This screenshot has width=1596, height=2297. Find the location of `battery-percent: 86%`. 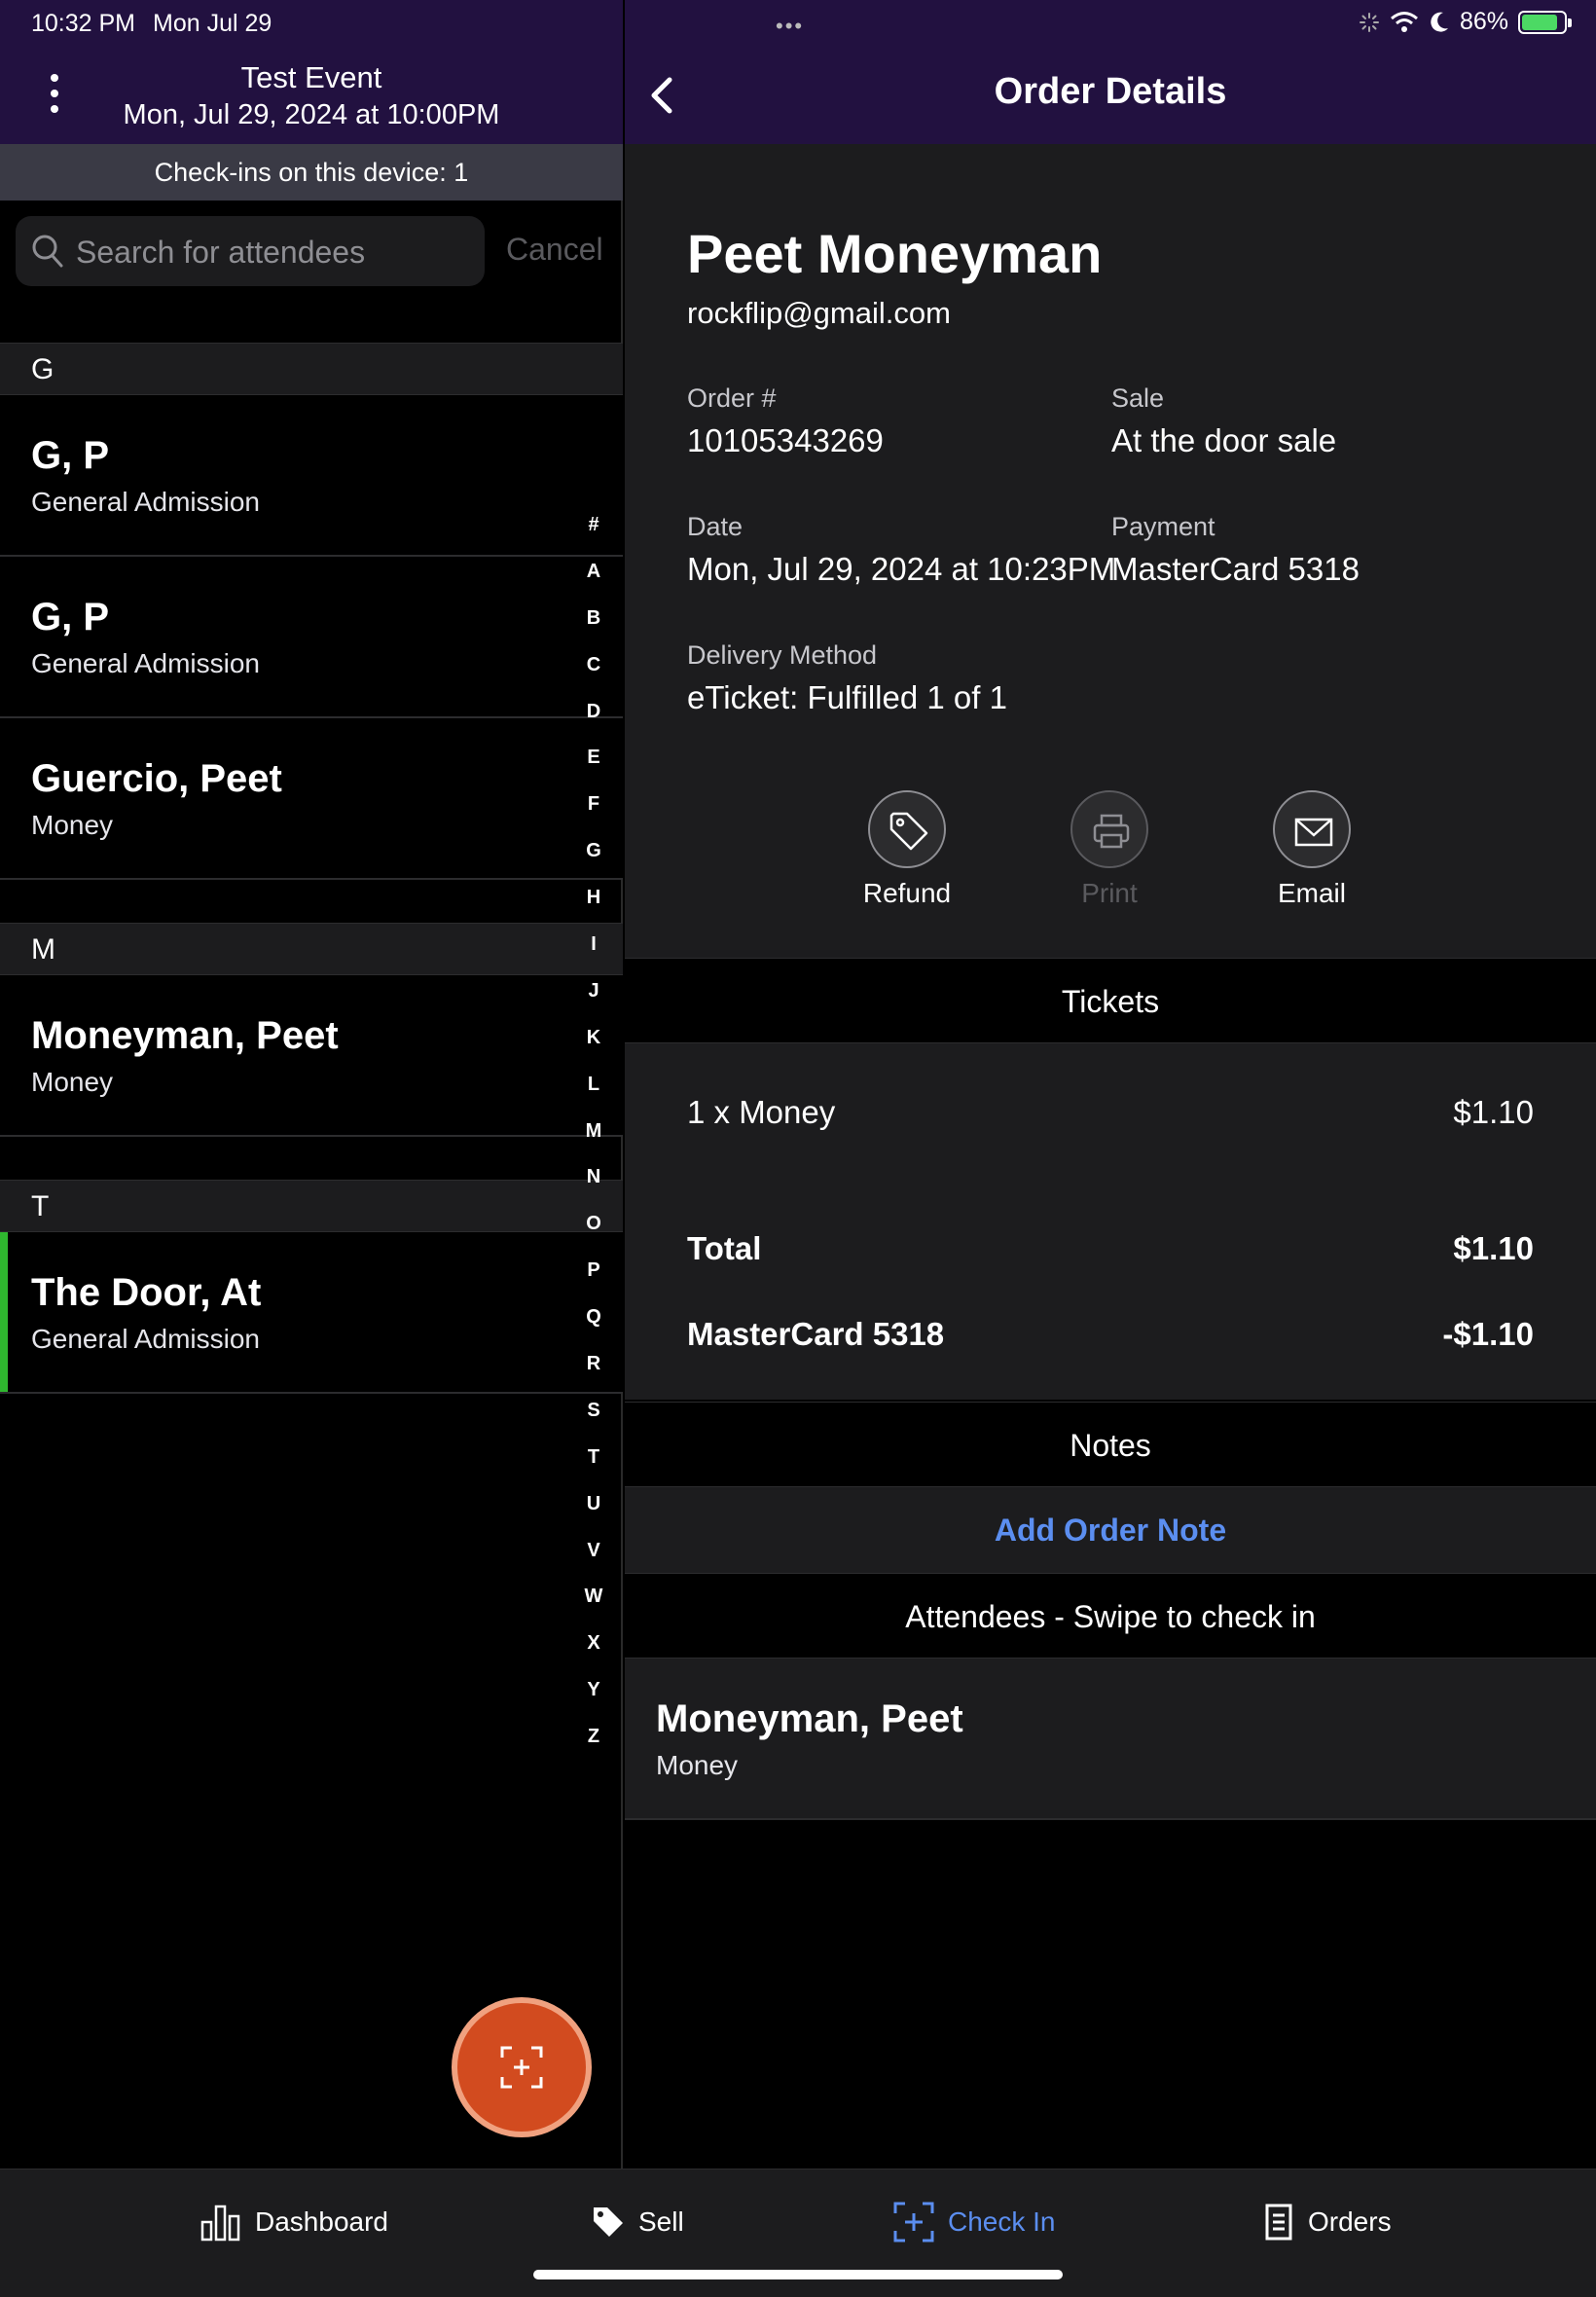

battery-percent: 86% is located at coordinates (1483, 21).